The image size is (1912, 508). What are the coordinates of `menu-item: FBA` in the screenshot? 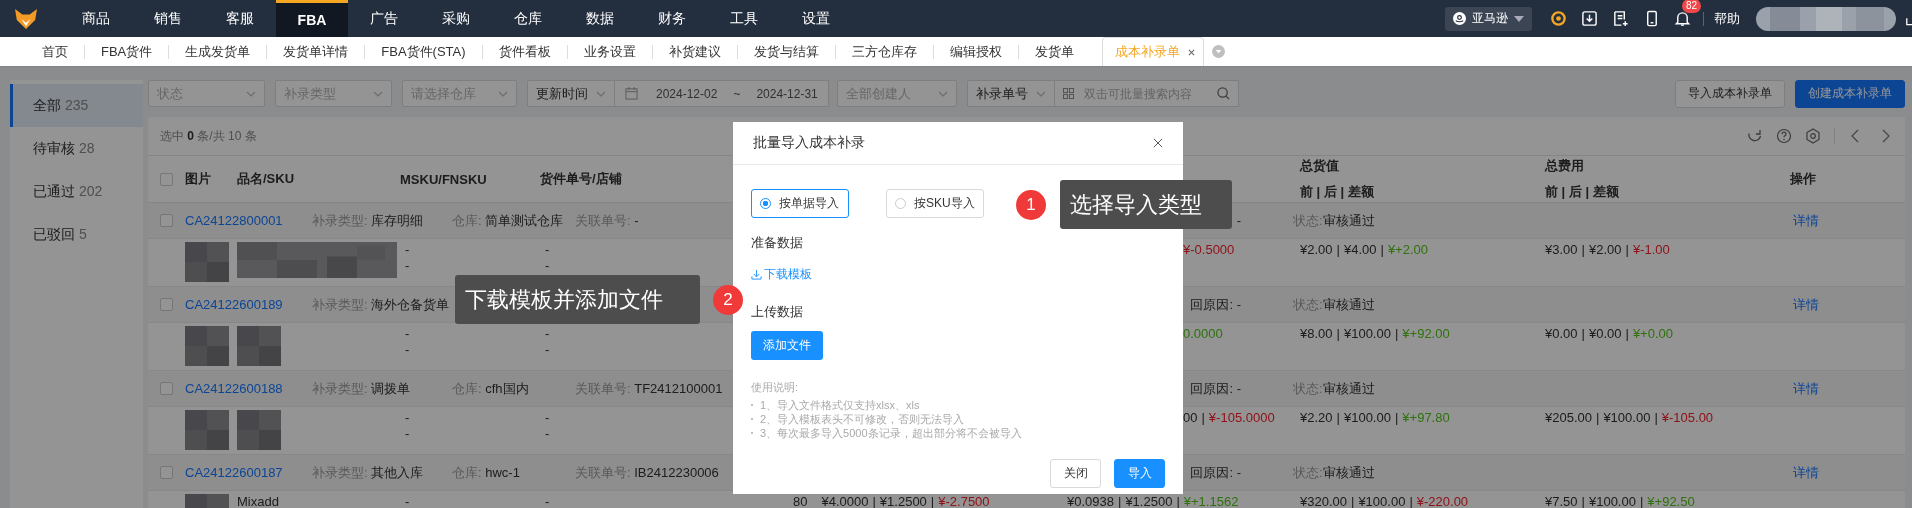 It's located at (312, 18).